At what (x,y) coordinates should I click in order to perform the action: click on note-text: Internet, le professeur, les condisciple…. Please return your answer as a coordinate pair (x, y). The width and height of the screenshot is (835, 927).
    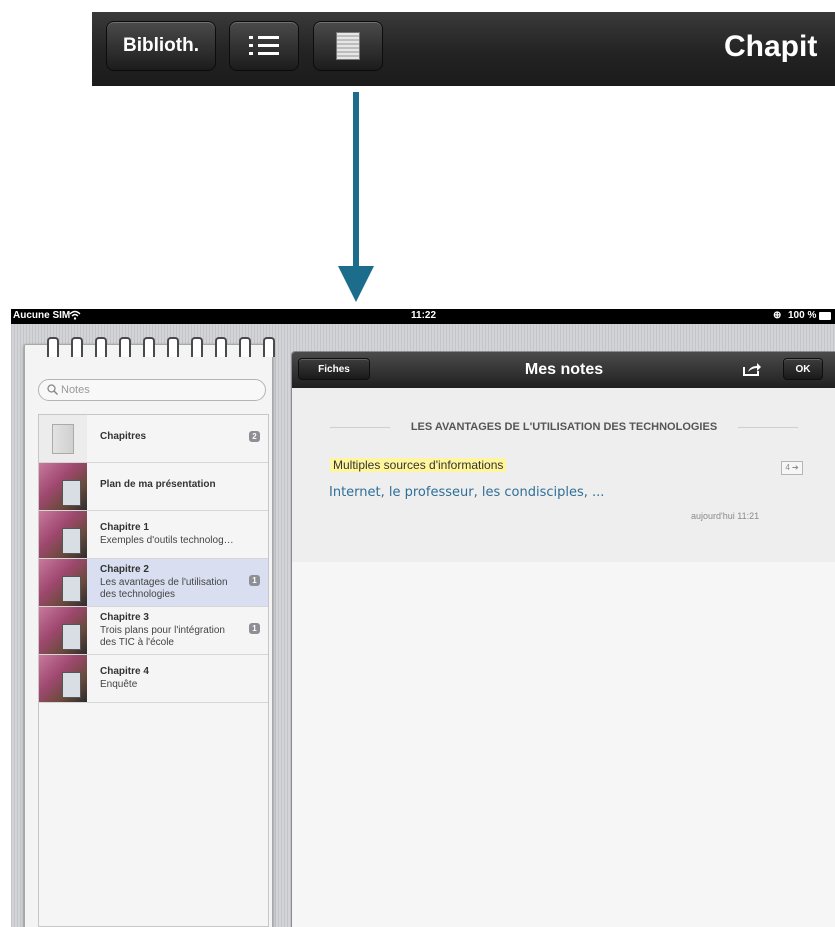
    Looking at the image, I should click on (466, 492).